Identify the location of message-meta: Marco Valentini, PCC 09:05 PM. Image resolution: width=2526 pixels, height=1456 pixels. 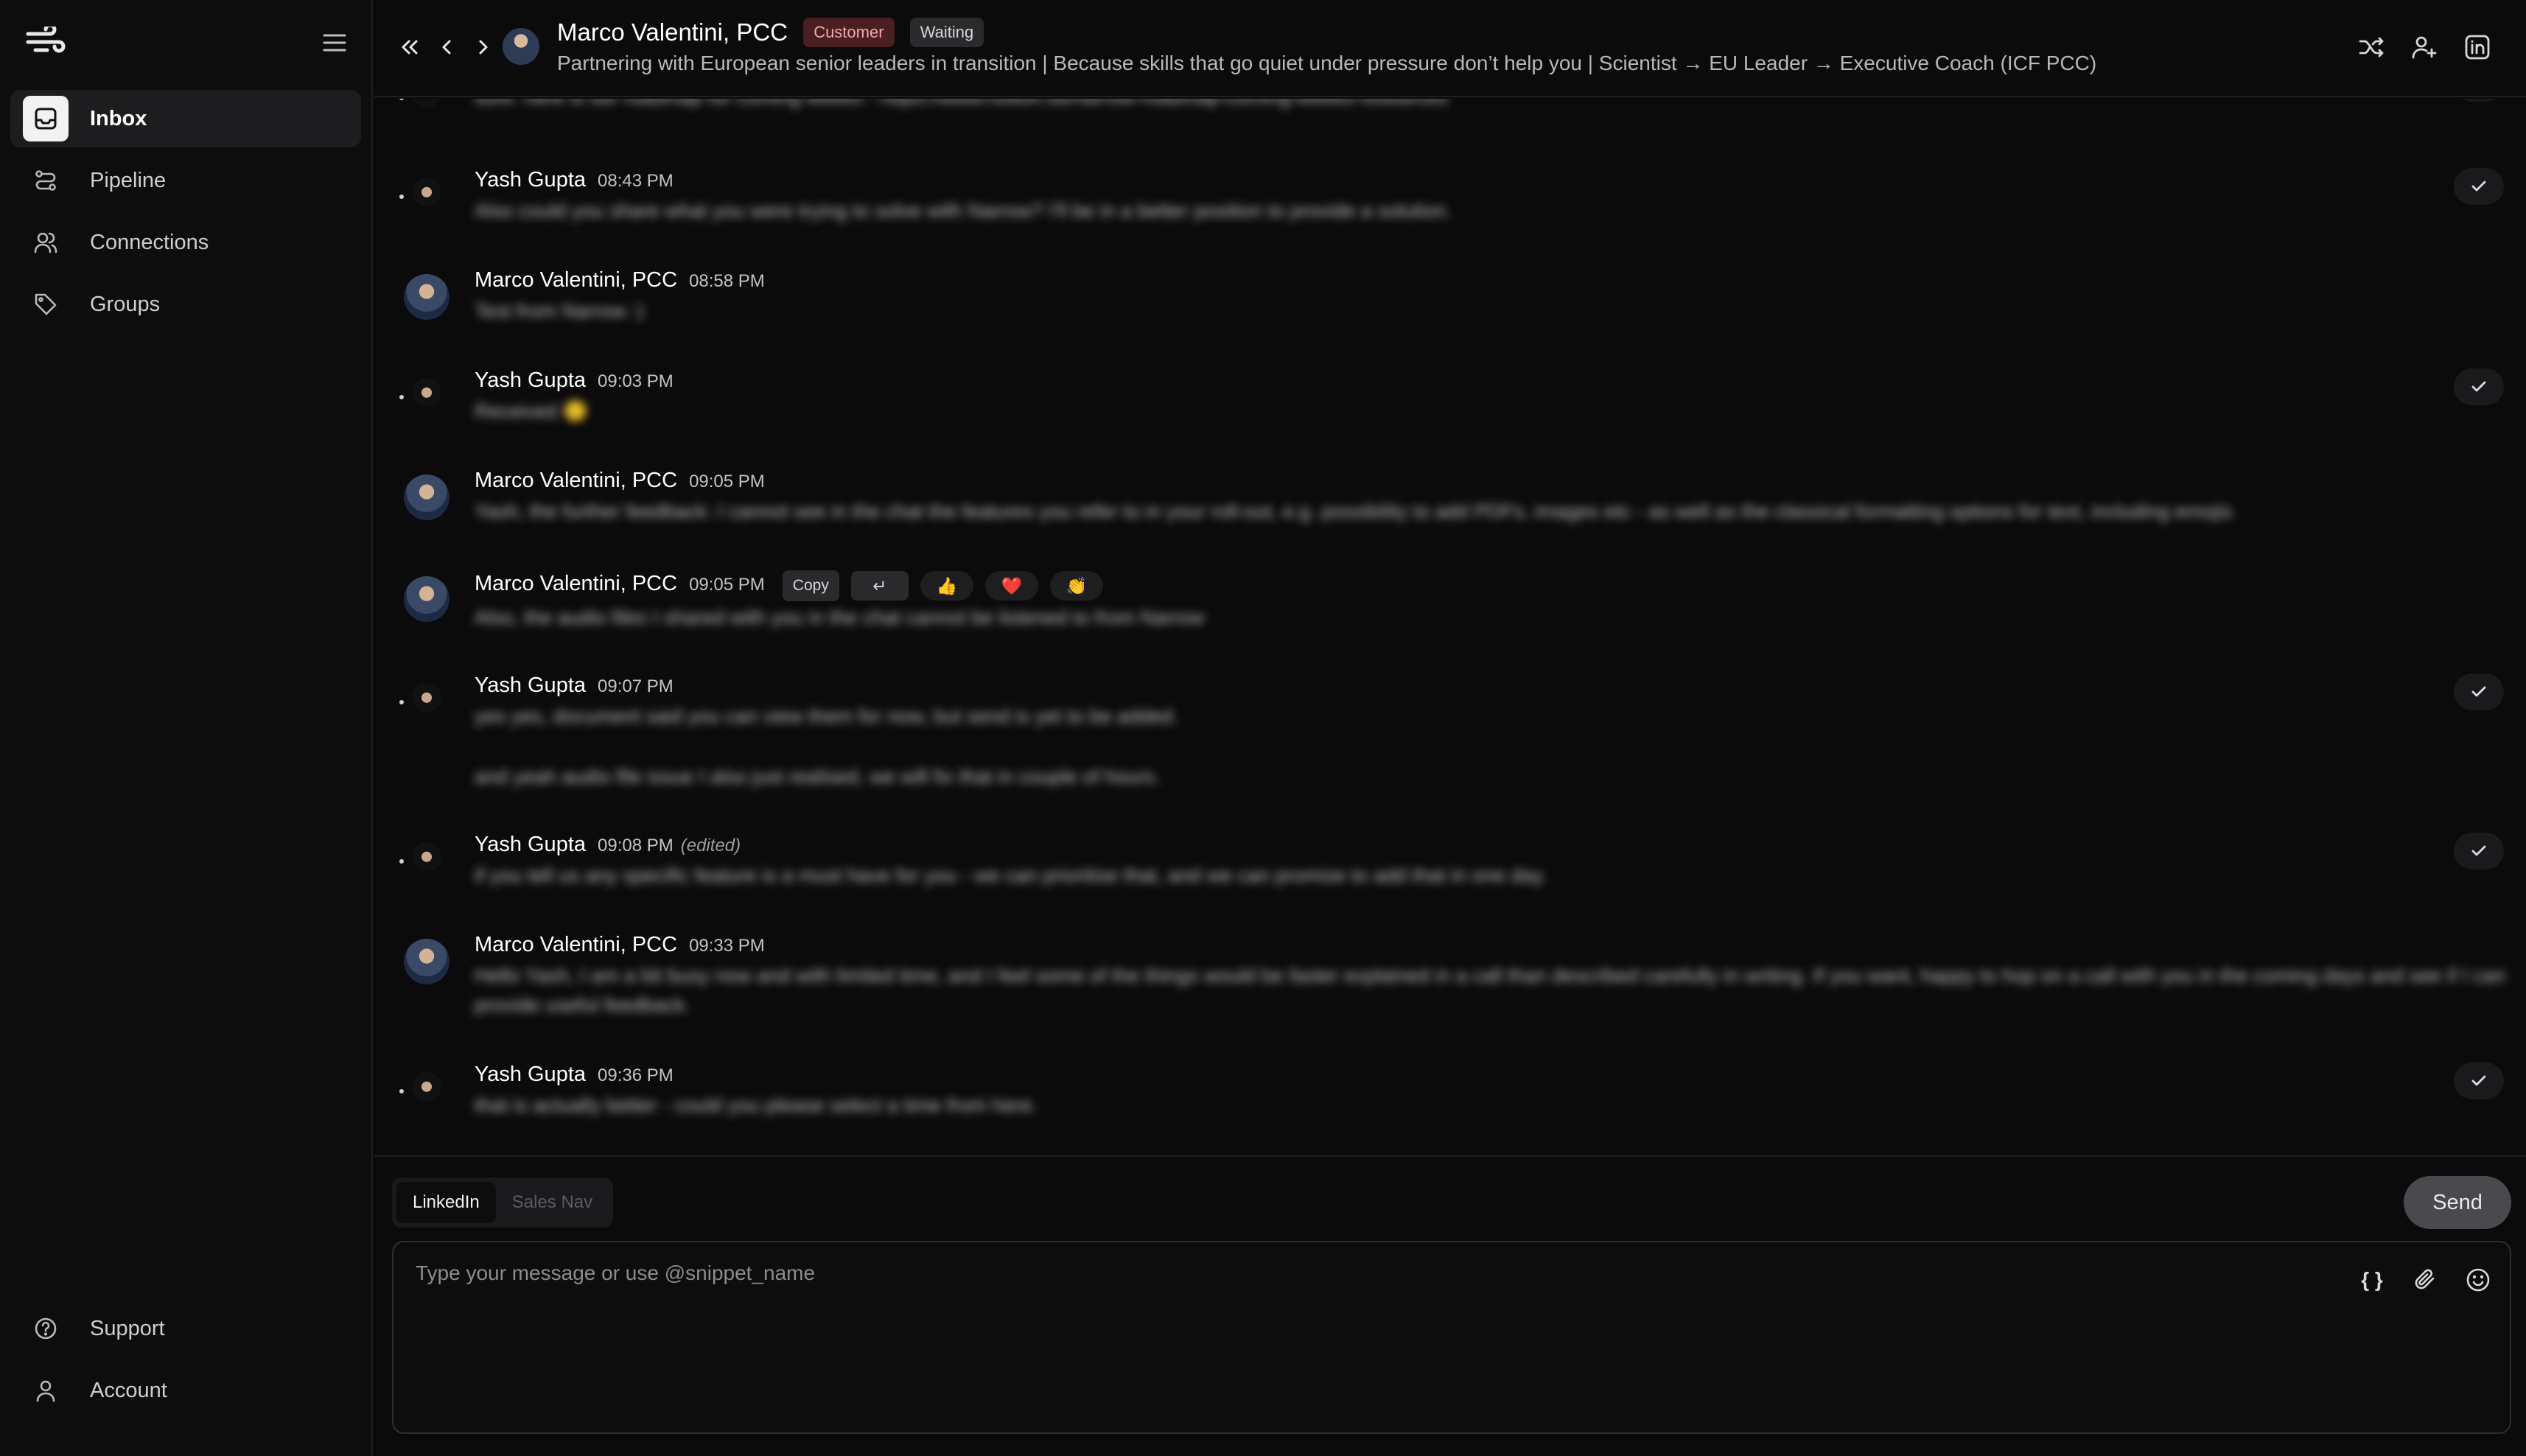
(620, 481).